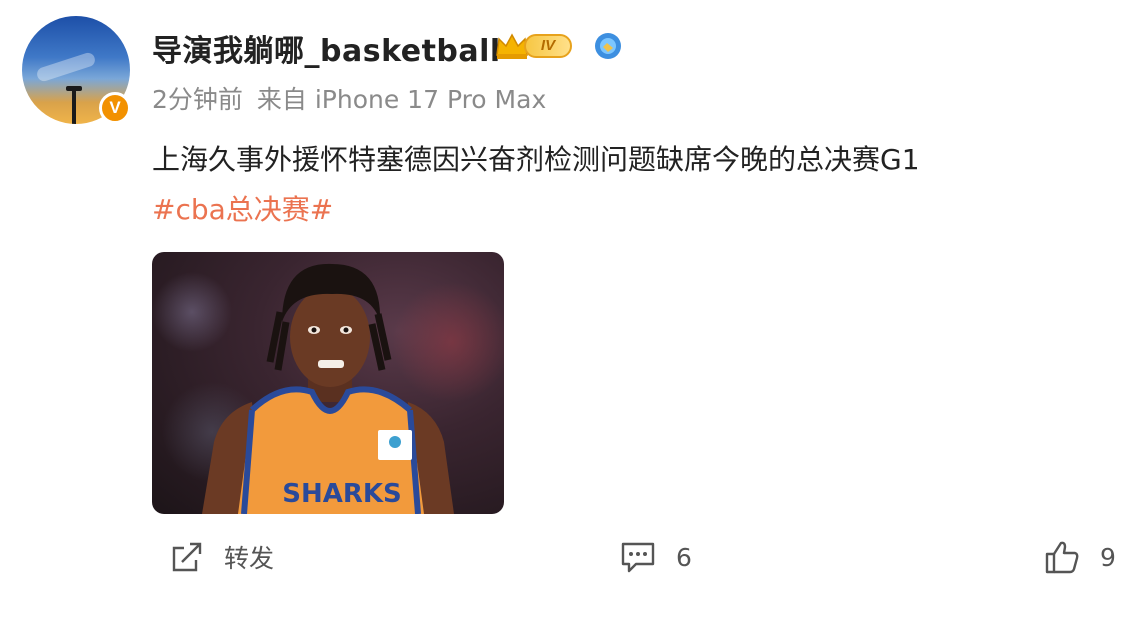  I want to click on level-badge: IV, so click(548, 46).